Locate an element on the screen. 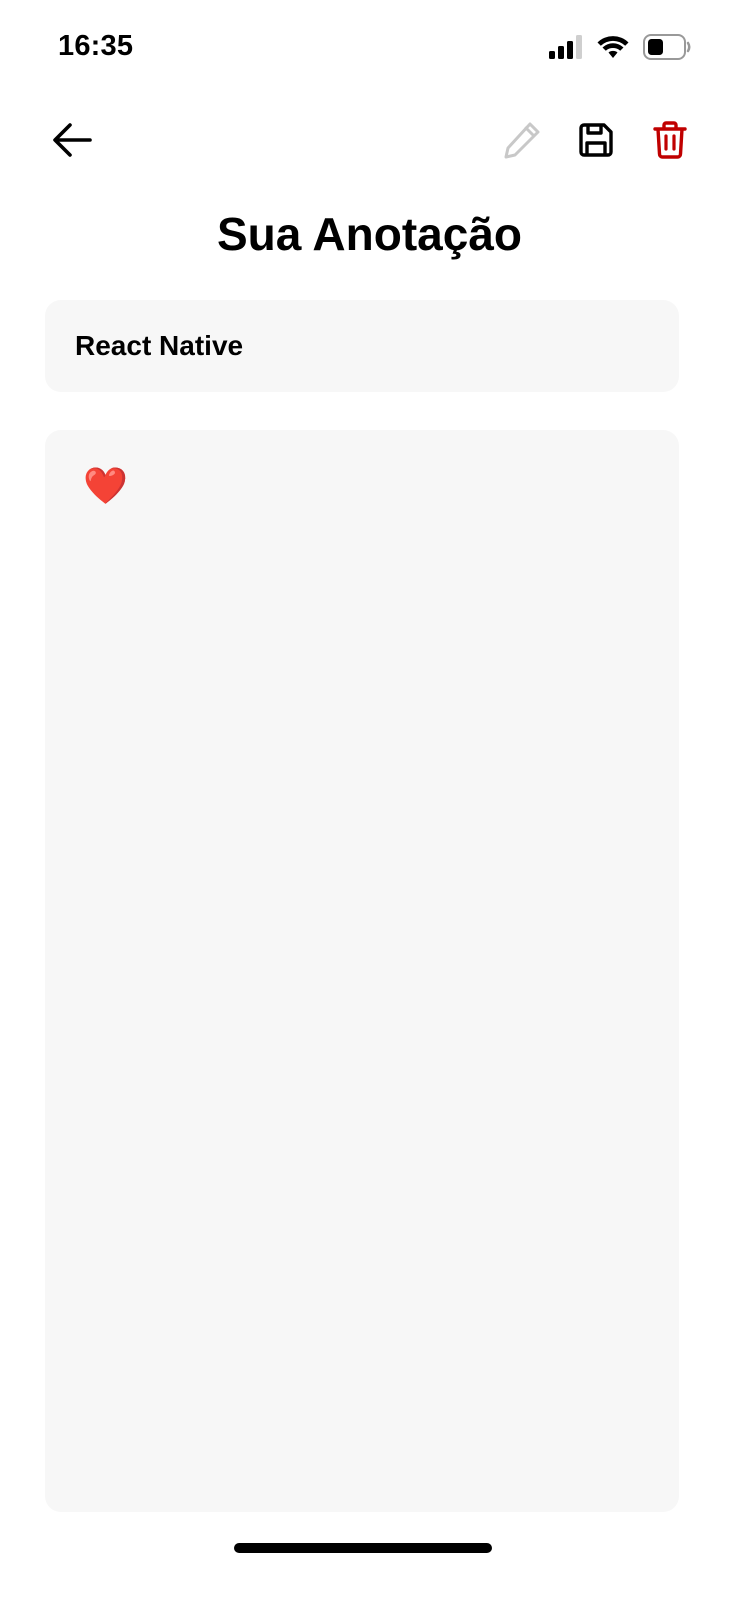 The image size is (739, 1600). pencil-icon is located at coordinates (522, 140).